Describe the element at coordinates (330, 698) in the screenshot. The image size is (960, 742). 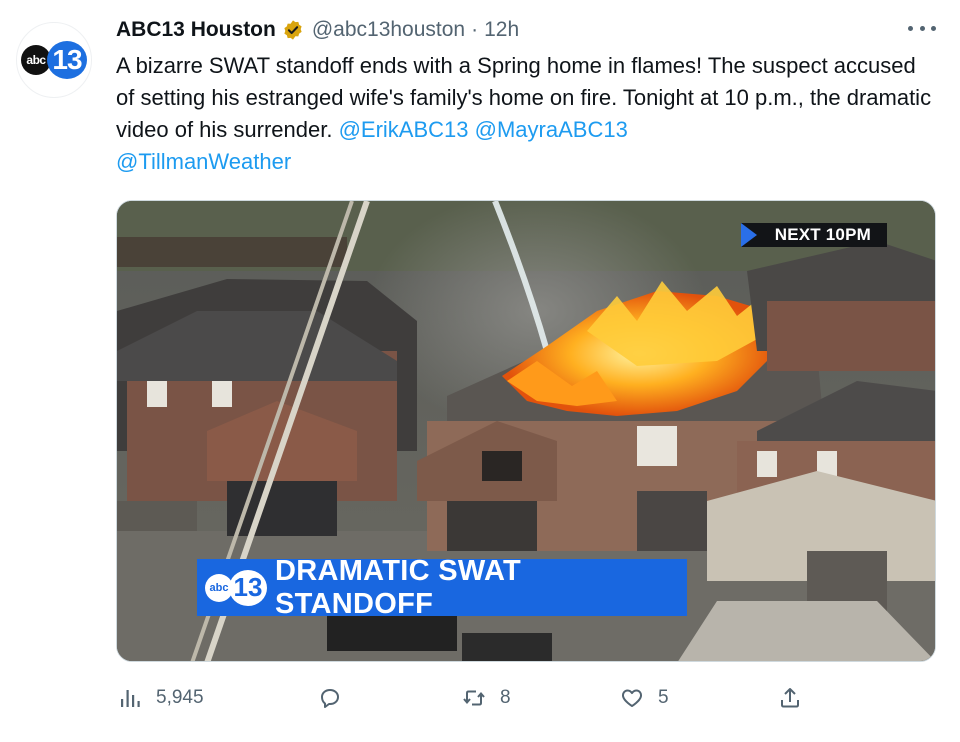
I see `reply-icon` at that location.